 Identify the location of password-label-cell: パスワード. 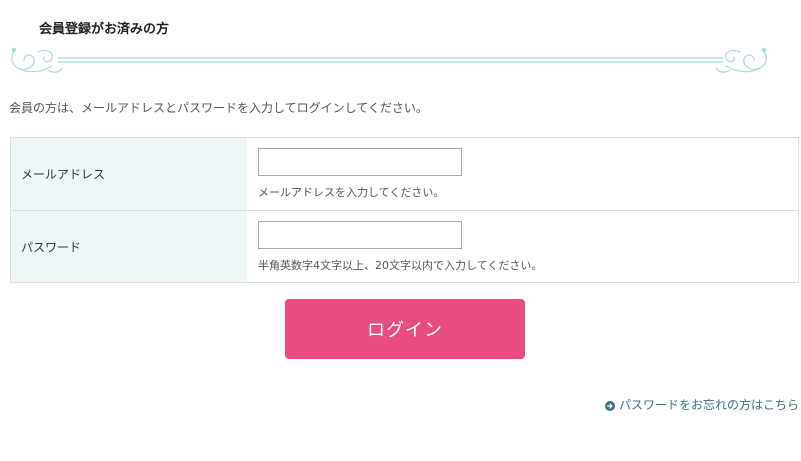
(129, 246).